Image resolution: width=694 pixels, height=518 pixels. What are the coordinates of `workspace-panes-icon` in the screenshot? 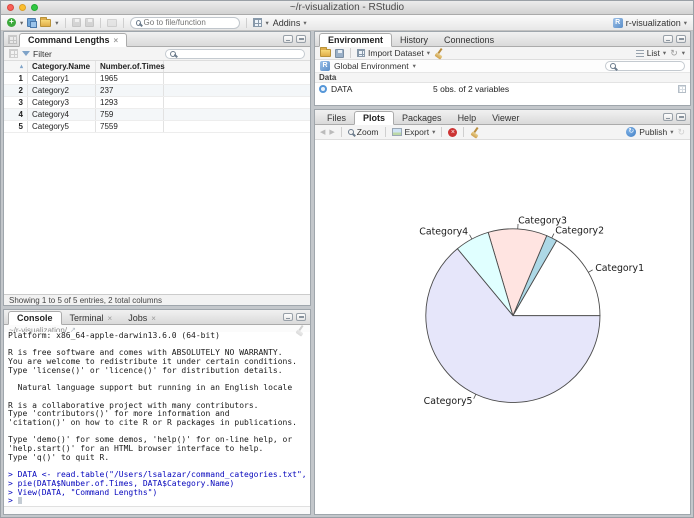 It's located at (257, 22).